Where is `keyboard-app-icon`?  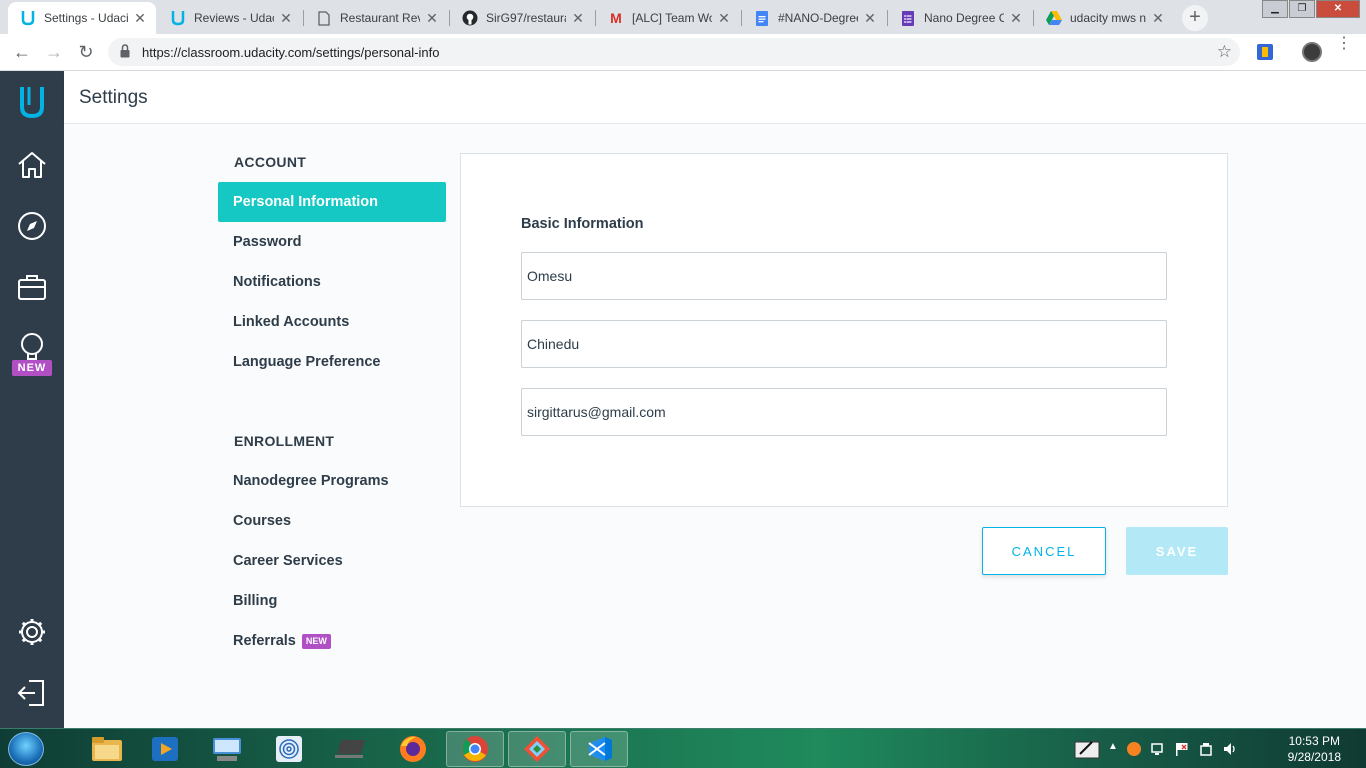 keyboard-app-icon is located at coordinates (227, 749).